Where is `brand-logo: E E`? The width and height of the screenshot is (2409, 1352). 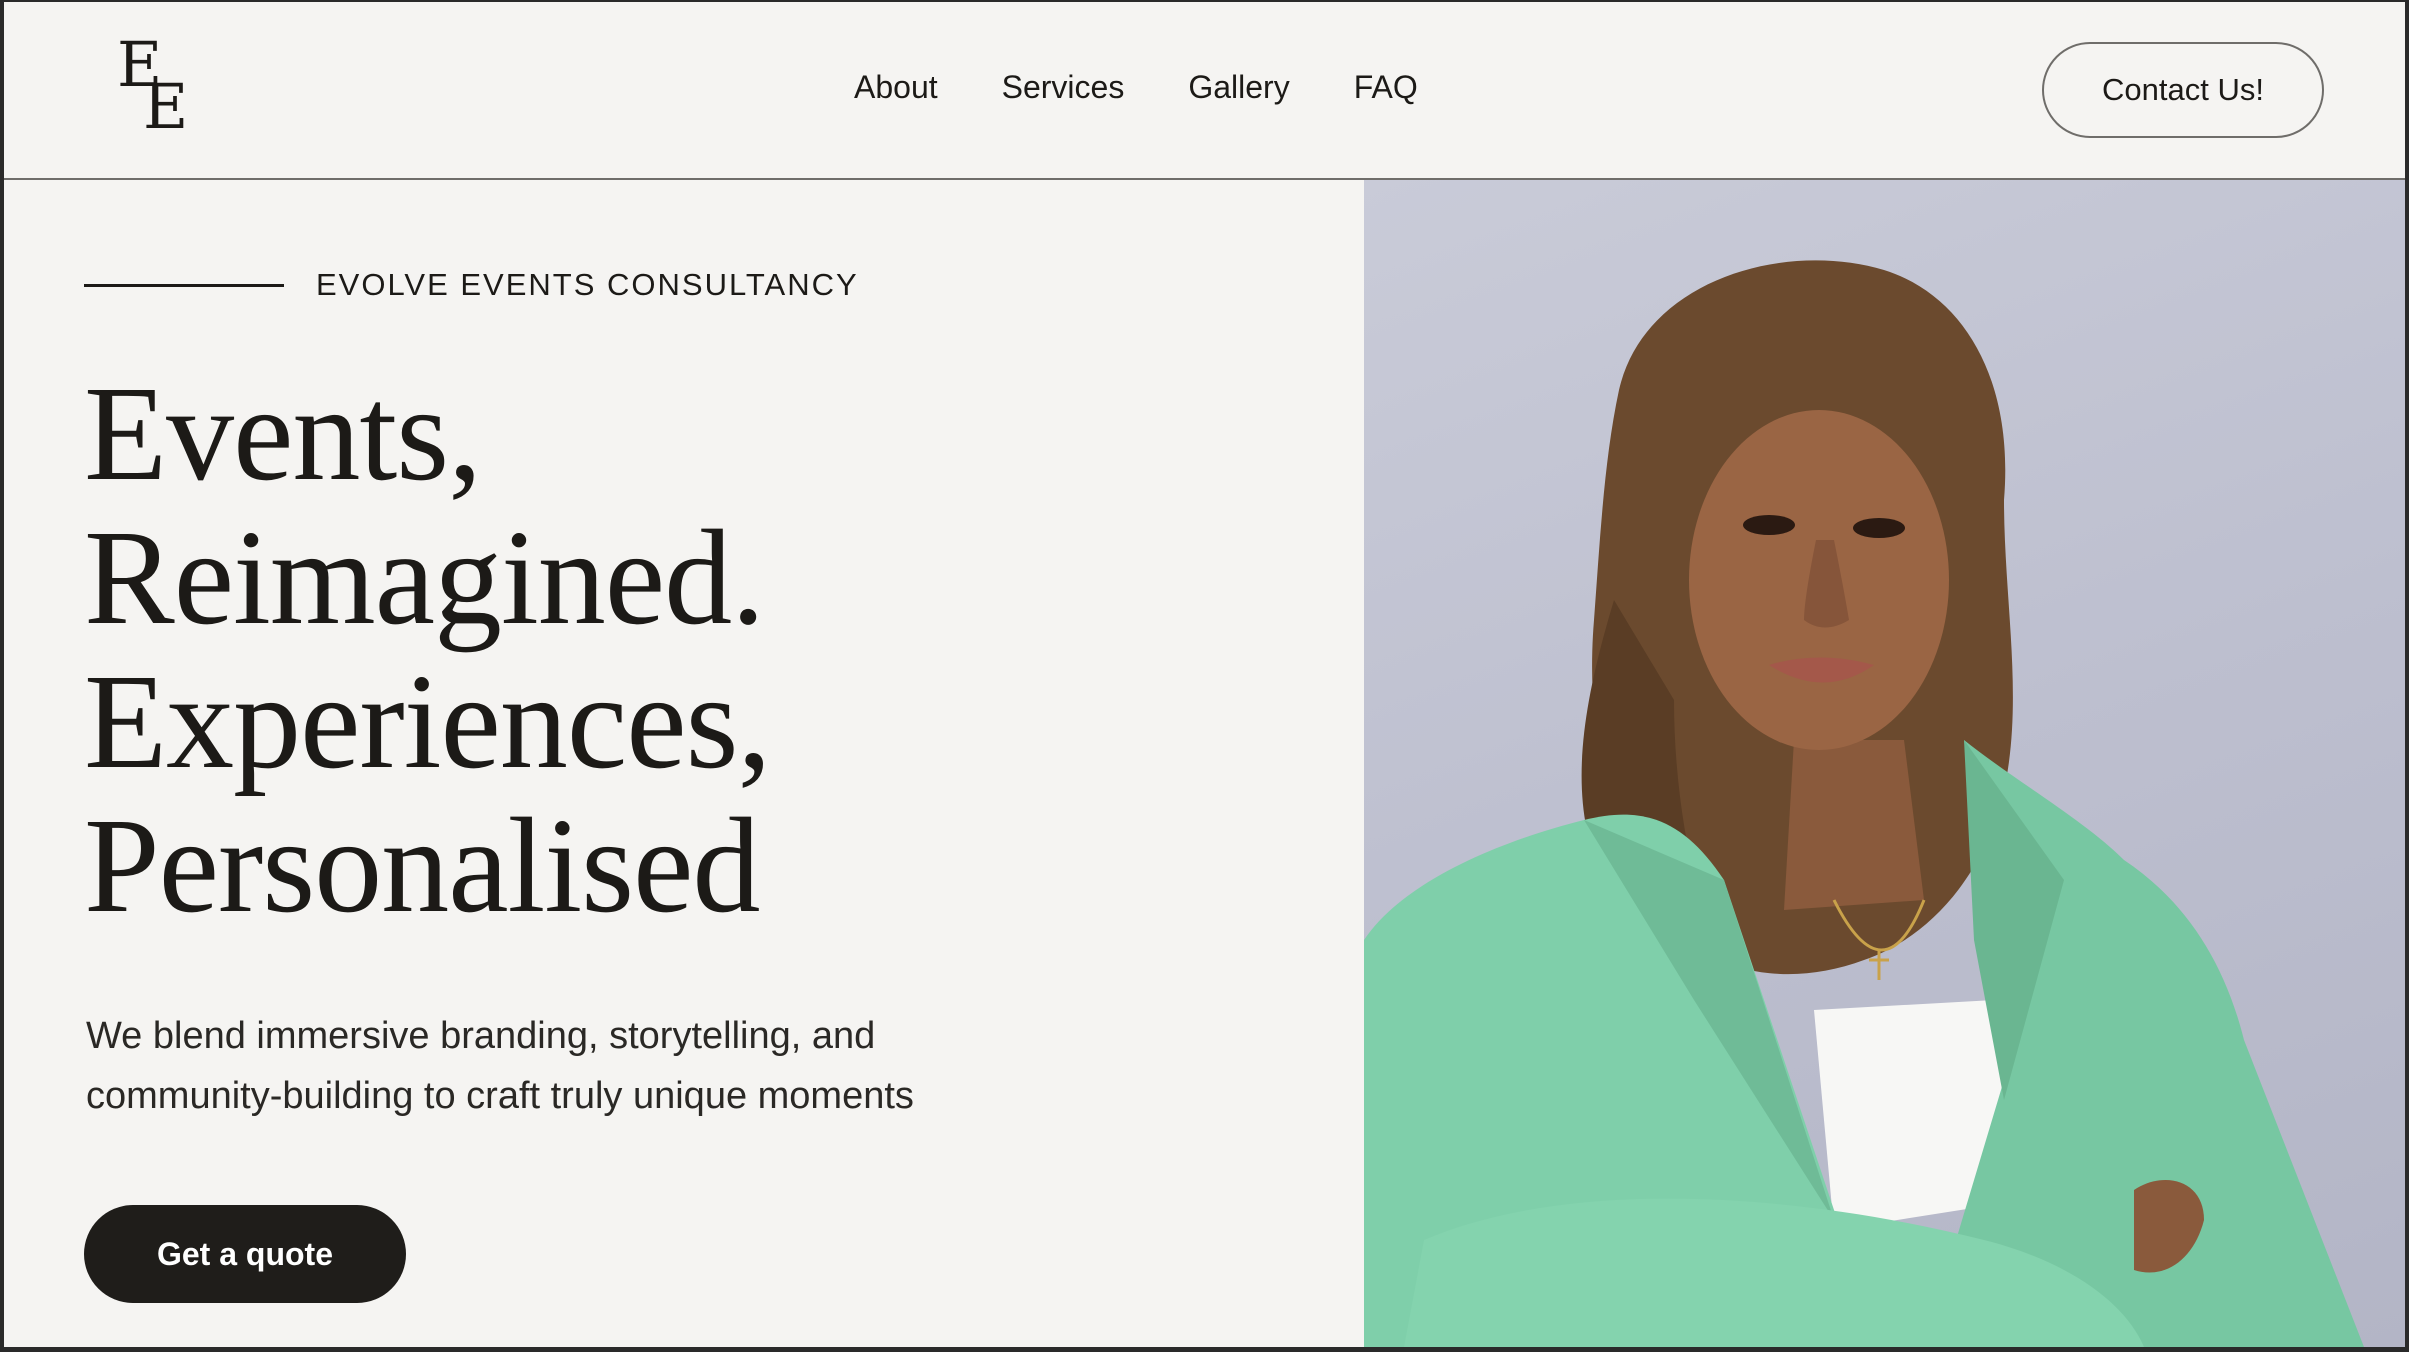
brand-logo: E E is located at coordinates (156, 87).